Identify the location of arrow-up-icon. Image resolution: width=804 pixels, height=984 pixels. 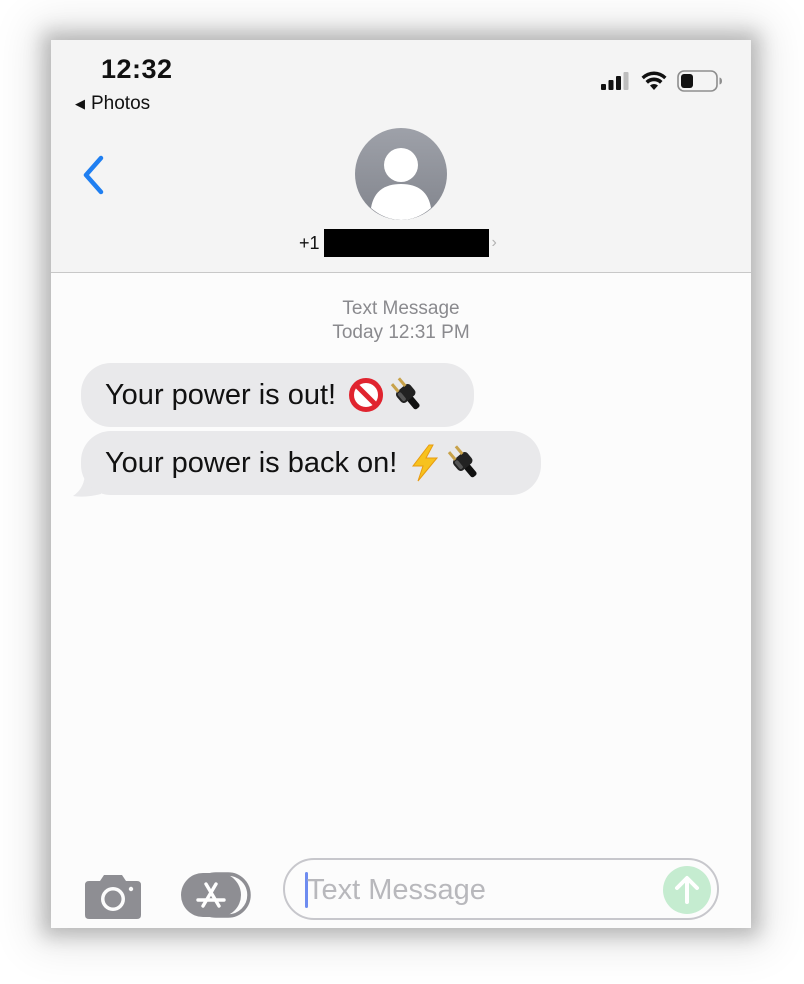
(687, 890).